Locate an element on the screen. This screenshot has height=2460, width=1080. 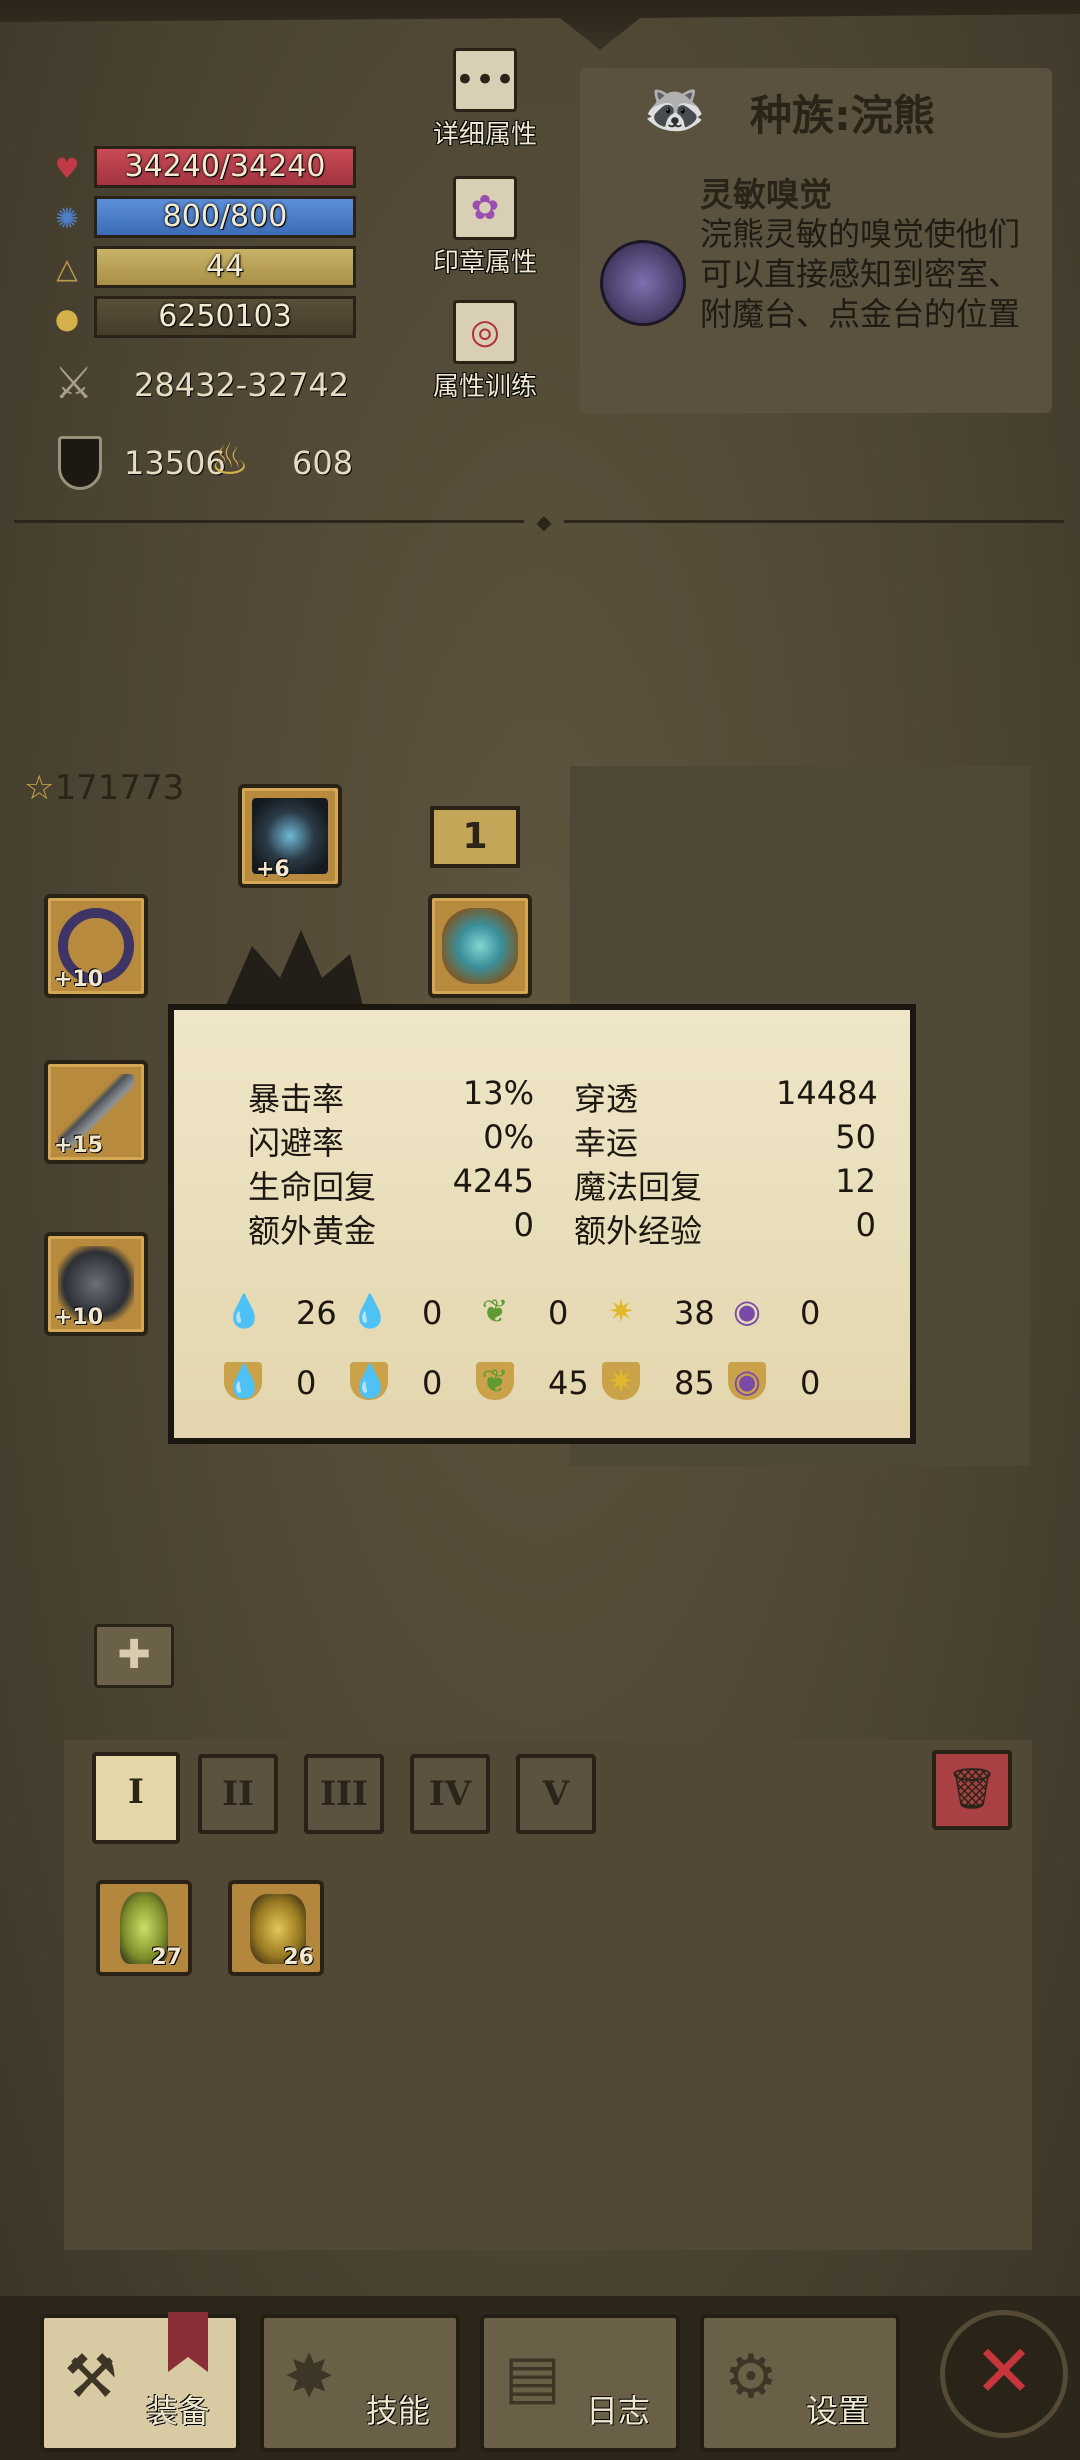
element-resist-value: 45 is located at coordinates (568, 1383).